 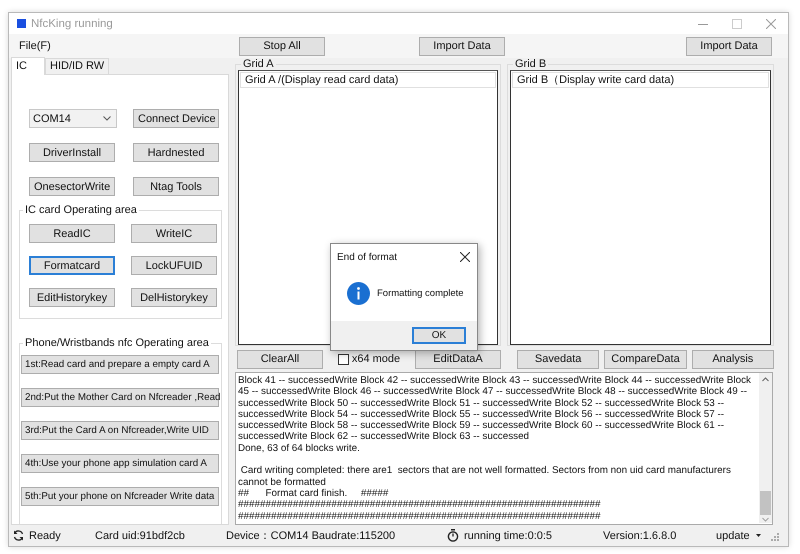 What do you see at coordinates (282, 46) in the screenshot?
I see `toolbar-button: Stop All` at bounding box center [282, 46].